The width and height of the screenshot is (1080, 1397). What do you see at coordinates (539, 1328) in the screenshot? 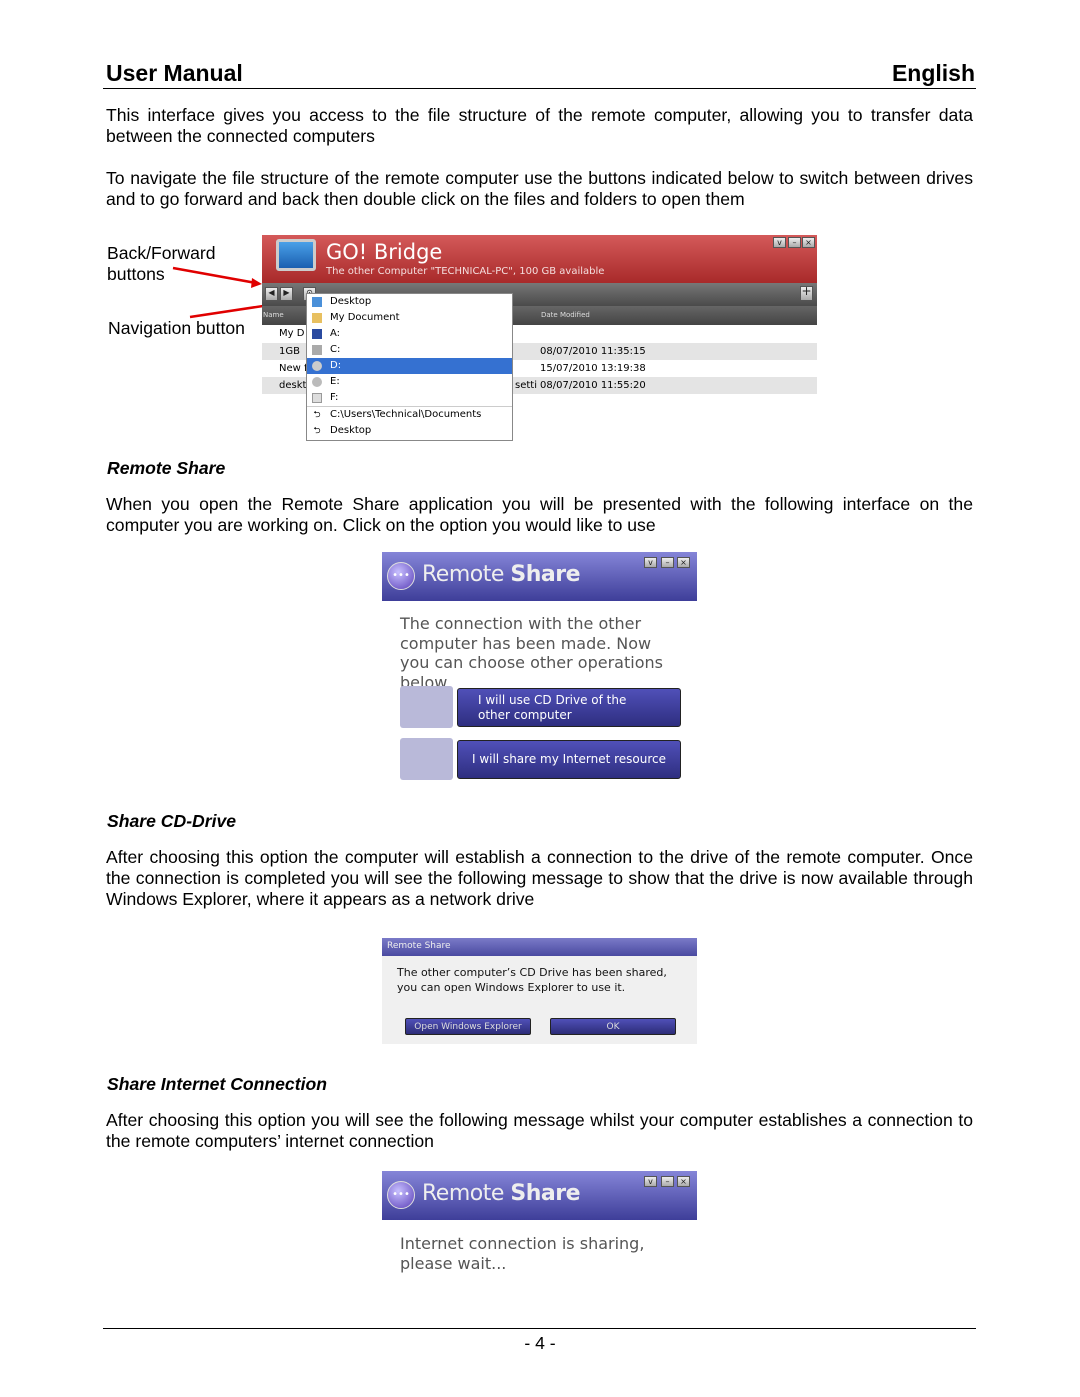
I see `footer-rule` at bounding box center [539, 1328].